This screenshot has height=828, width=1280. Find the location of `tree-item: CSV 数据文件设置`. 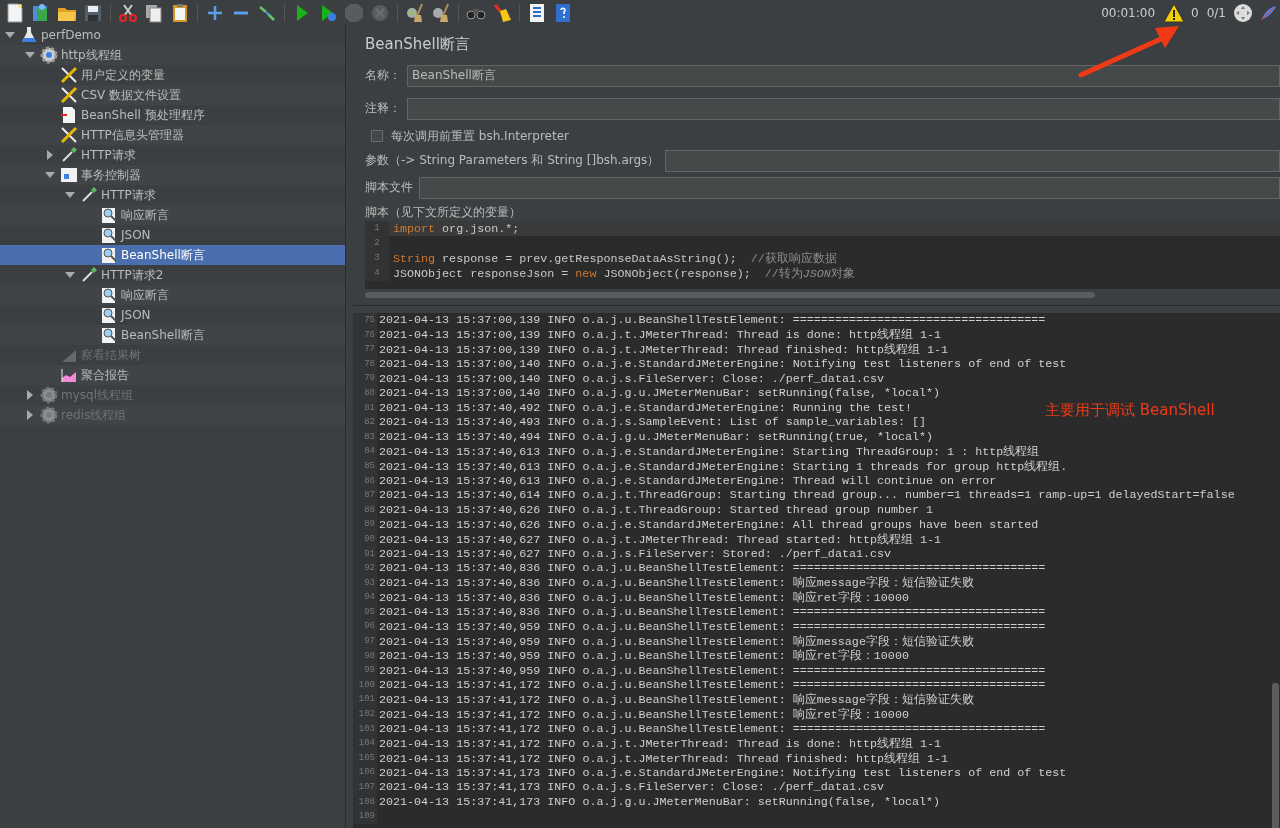

tree-item: CSV 数据文件设置 is located at coordinates (172, 95).